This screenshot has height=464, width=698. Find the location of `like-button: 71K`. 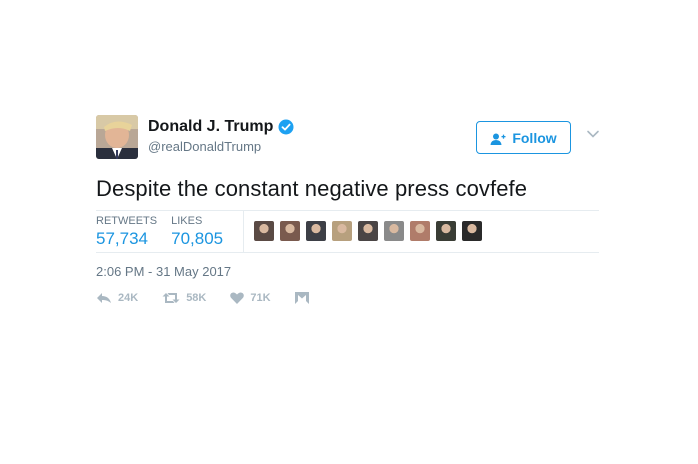

like-button: 71K is located at coordinates (250, 298).